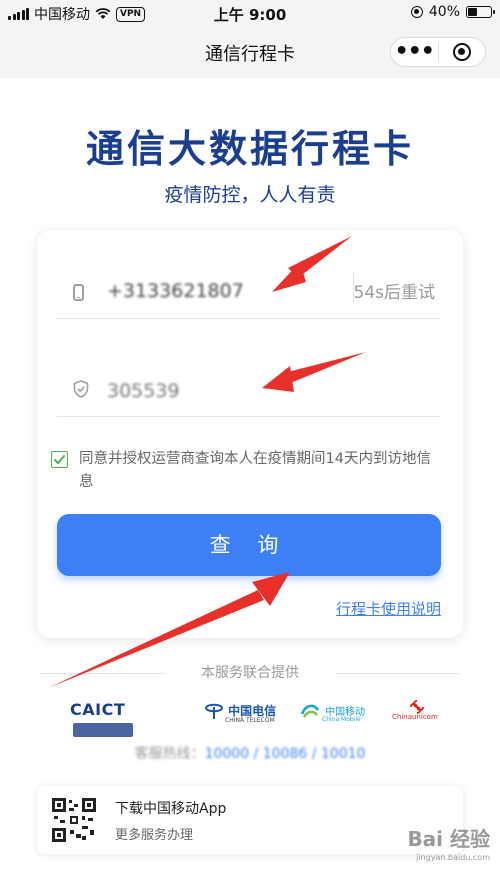  What do you see at coordinates (241, 714) in the screenshot?
I see `china-telecom-logo: 中国电信 CHINA TELECOM` at bounding box center [241, 714].